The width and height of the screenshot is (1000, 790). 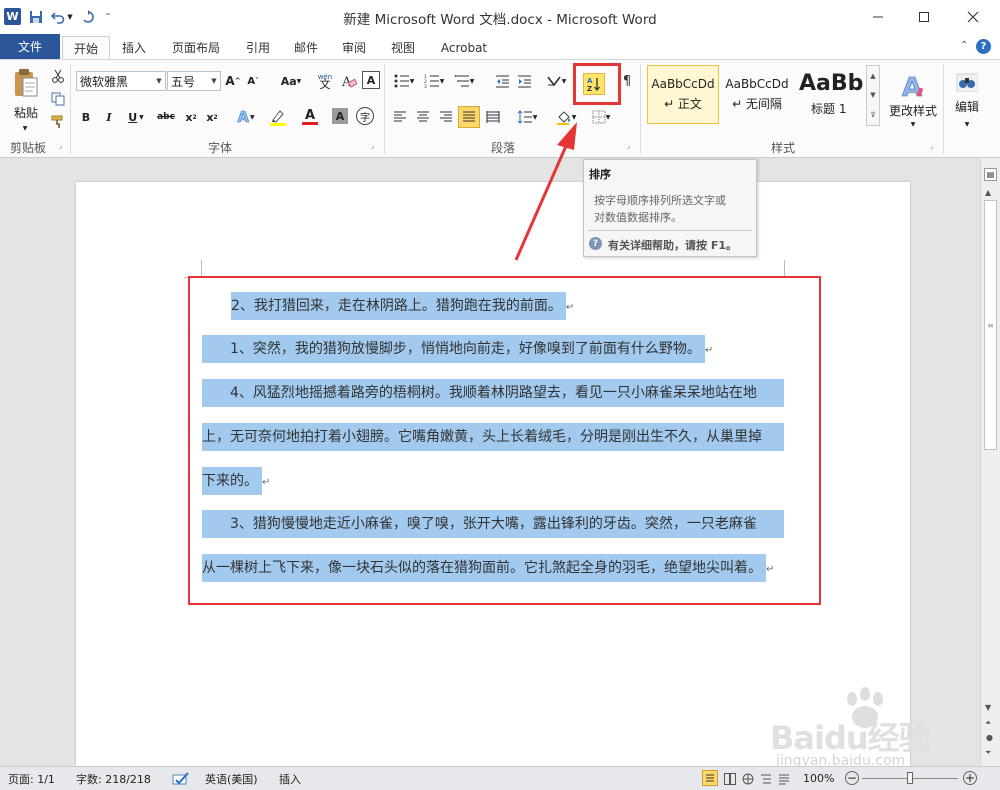 What do you see at coordinates (86, 117) in the screenshot?
I see `bold-button: B` at bounding box center [86, 117].